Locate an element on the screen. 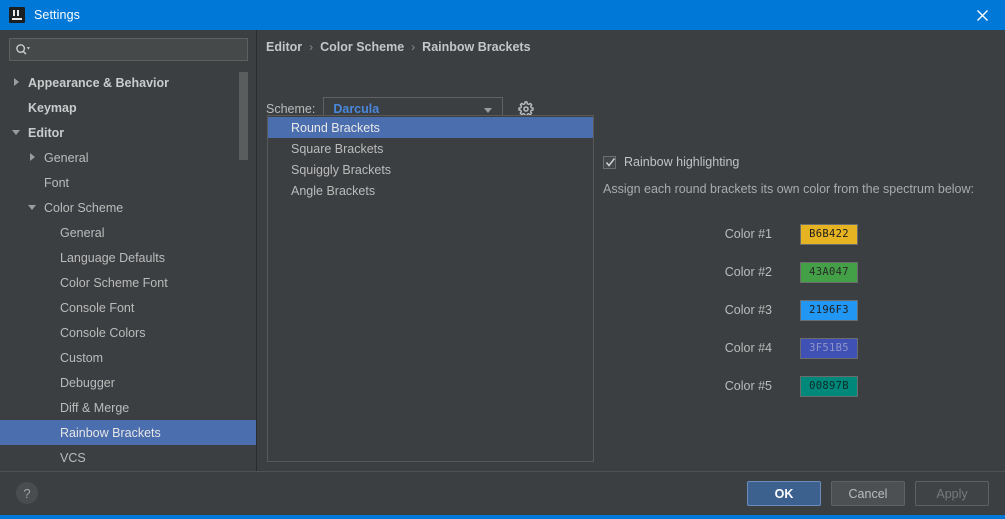 The width and height of the screenshot is (1005, 519). sidebar-item-label: Editor is located at coordinates (46, 132).